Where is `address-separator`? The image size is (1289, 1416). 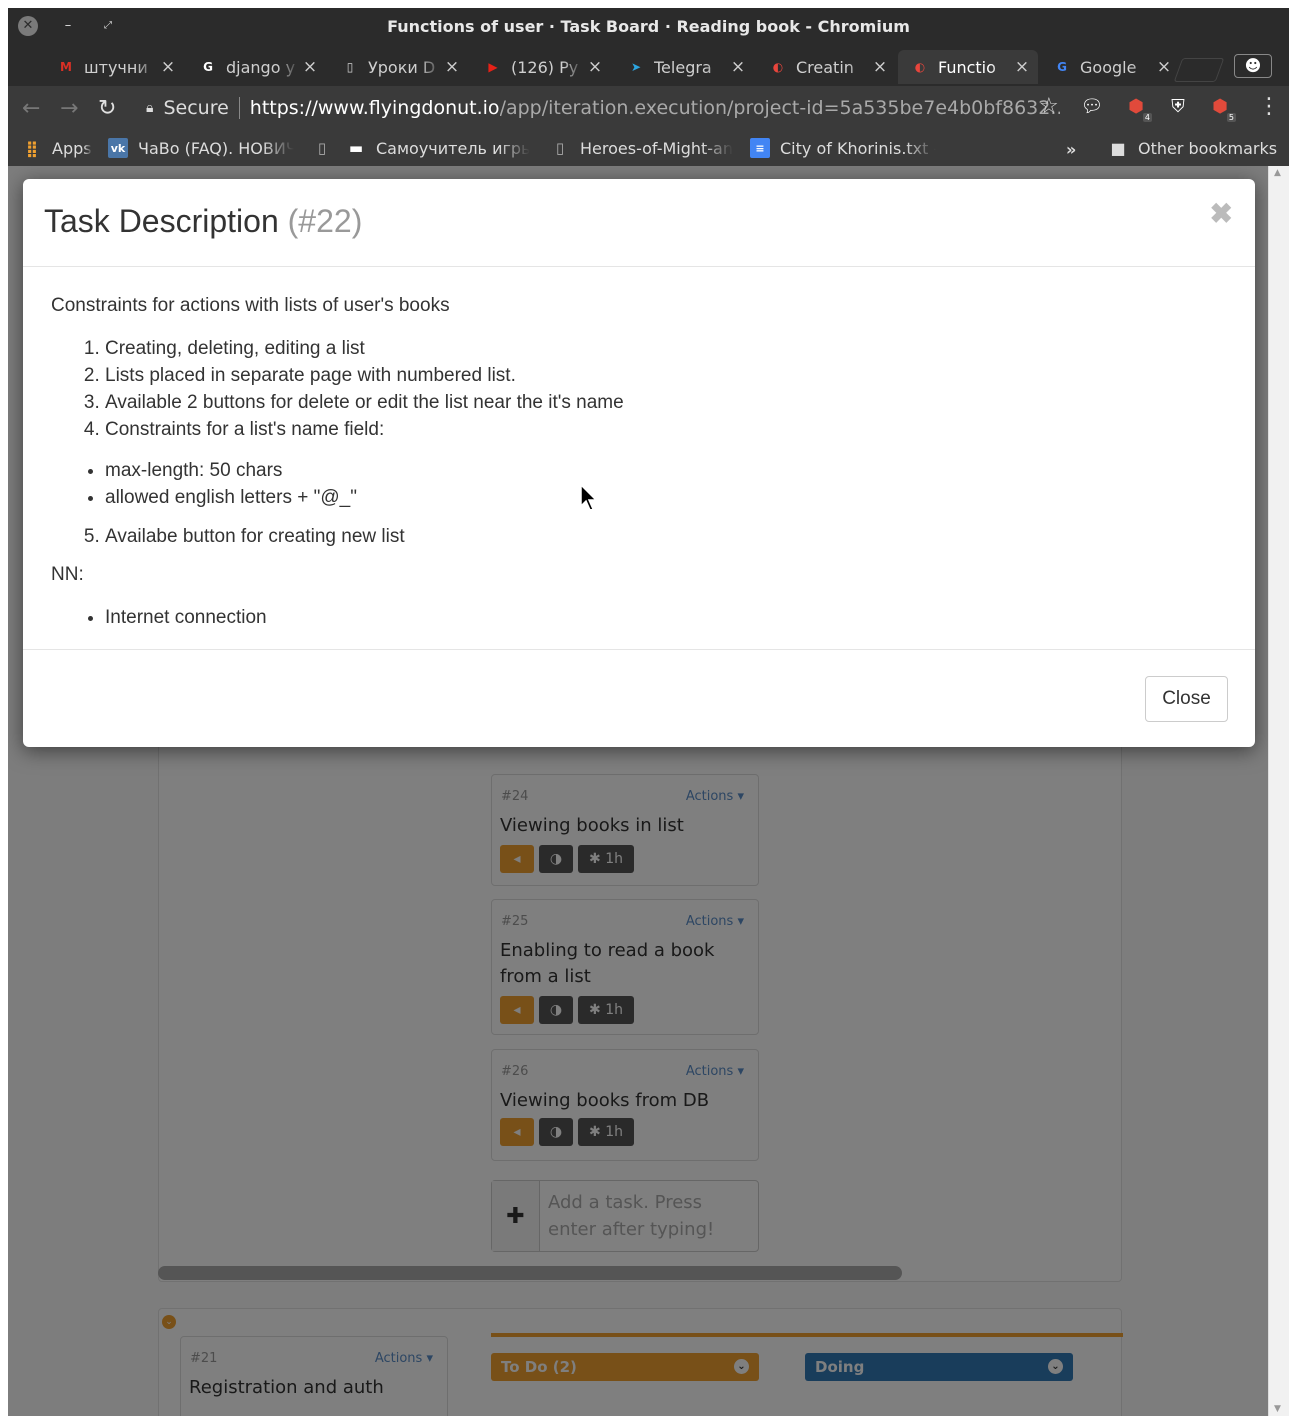 address-separator is located at coordinates (239, 108).